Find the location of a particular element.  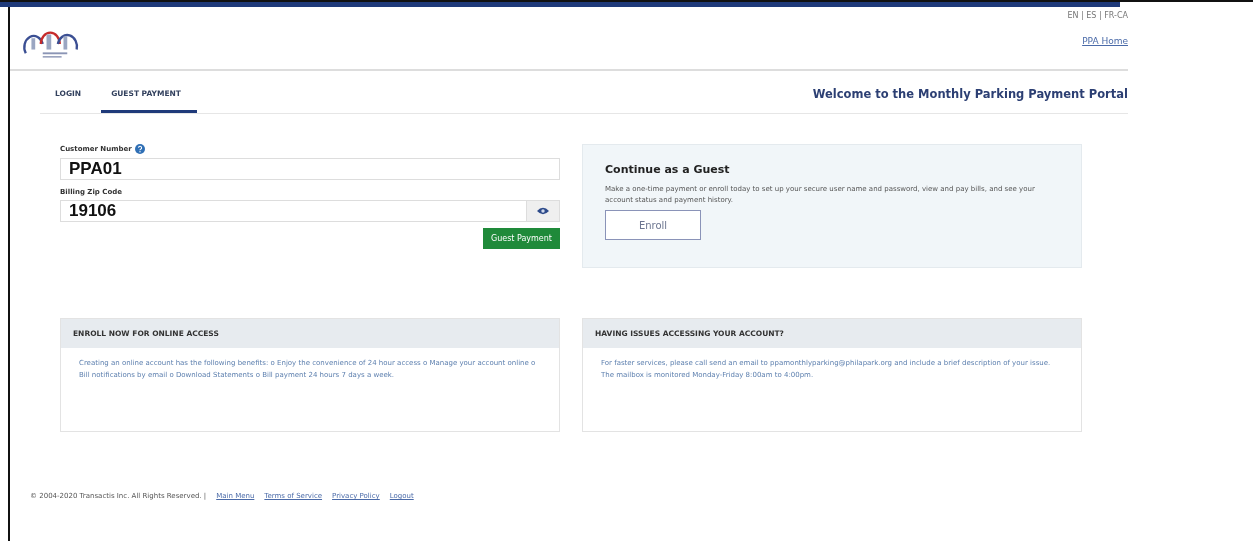

language-links: EN | ES | FR-CA is located at coordinates (1097, 15).